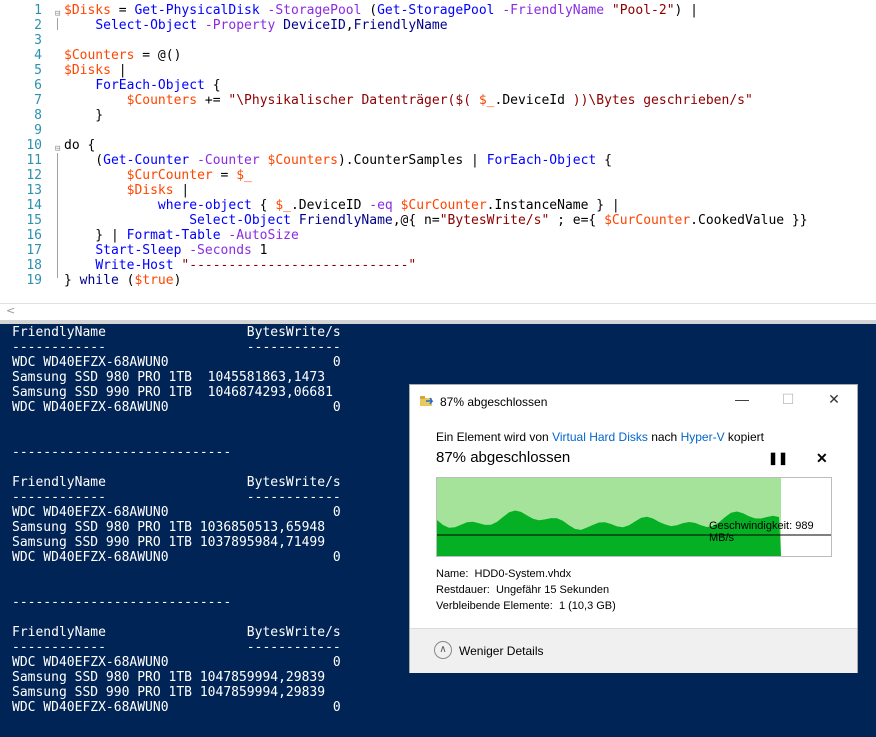  I want to click on code-line: $CurCounter = $_, so click(158, 175).